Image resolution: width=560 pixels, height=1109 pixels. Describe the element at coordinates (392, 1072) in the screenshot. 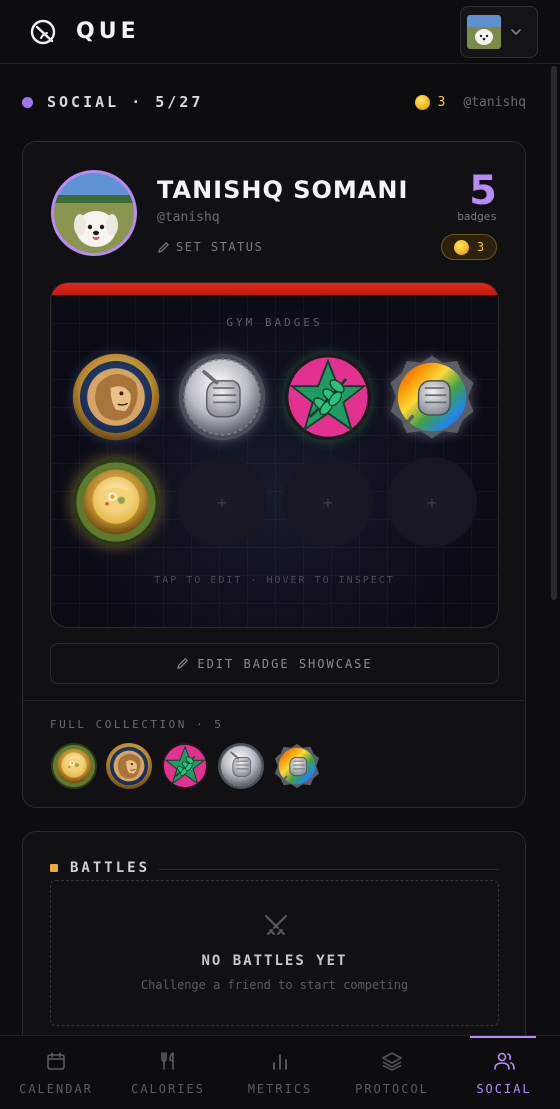

I see `nav-protocol: PROTOCOL` at that location.